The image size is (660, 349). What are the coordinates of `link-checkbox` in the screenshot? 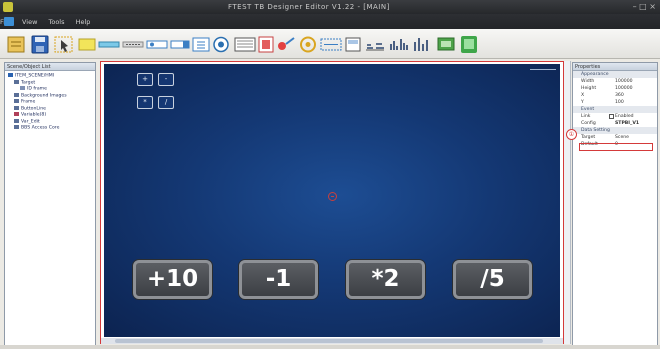 It's located at (611, 116).